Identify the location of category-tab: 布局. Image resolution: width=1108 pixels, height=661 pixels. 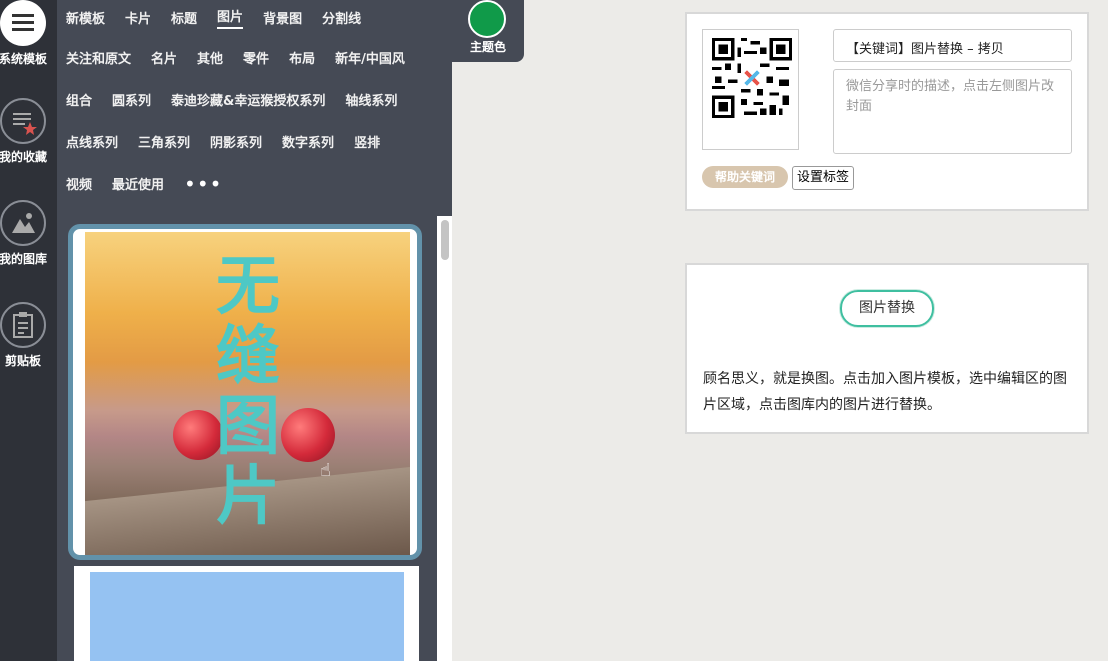
(302, 57).